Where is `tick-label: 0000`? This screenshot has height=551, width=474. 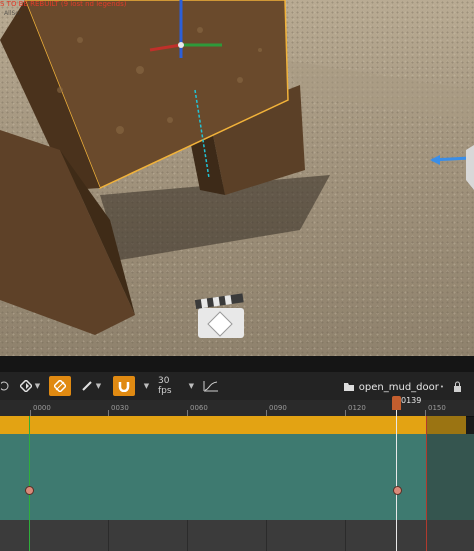 tick-label: 0000 is located at coordinates (42, 408).